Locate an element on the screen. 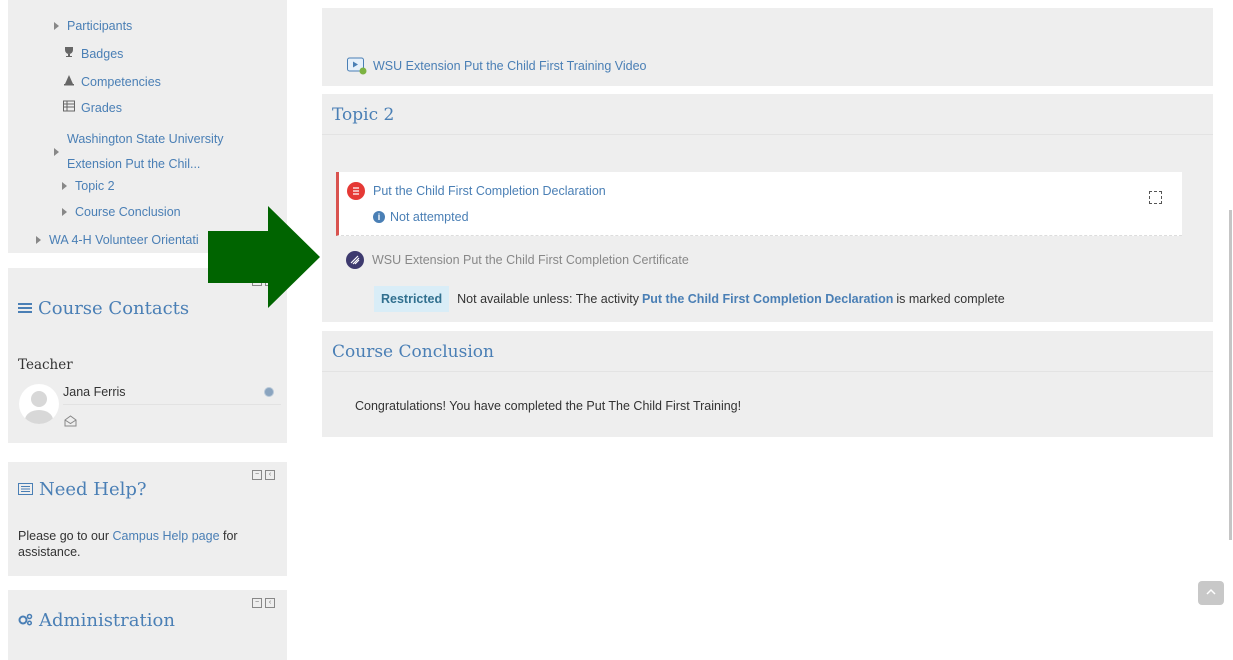  chevron-up-icon is located at coordinates (1211, 592).